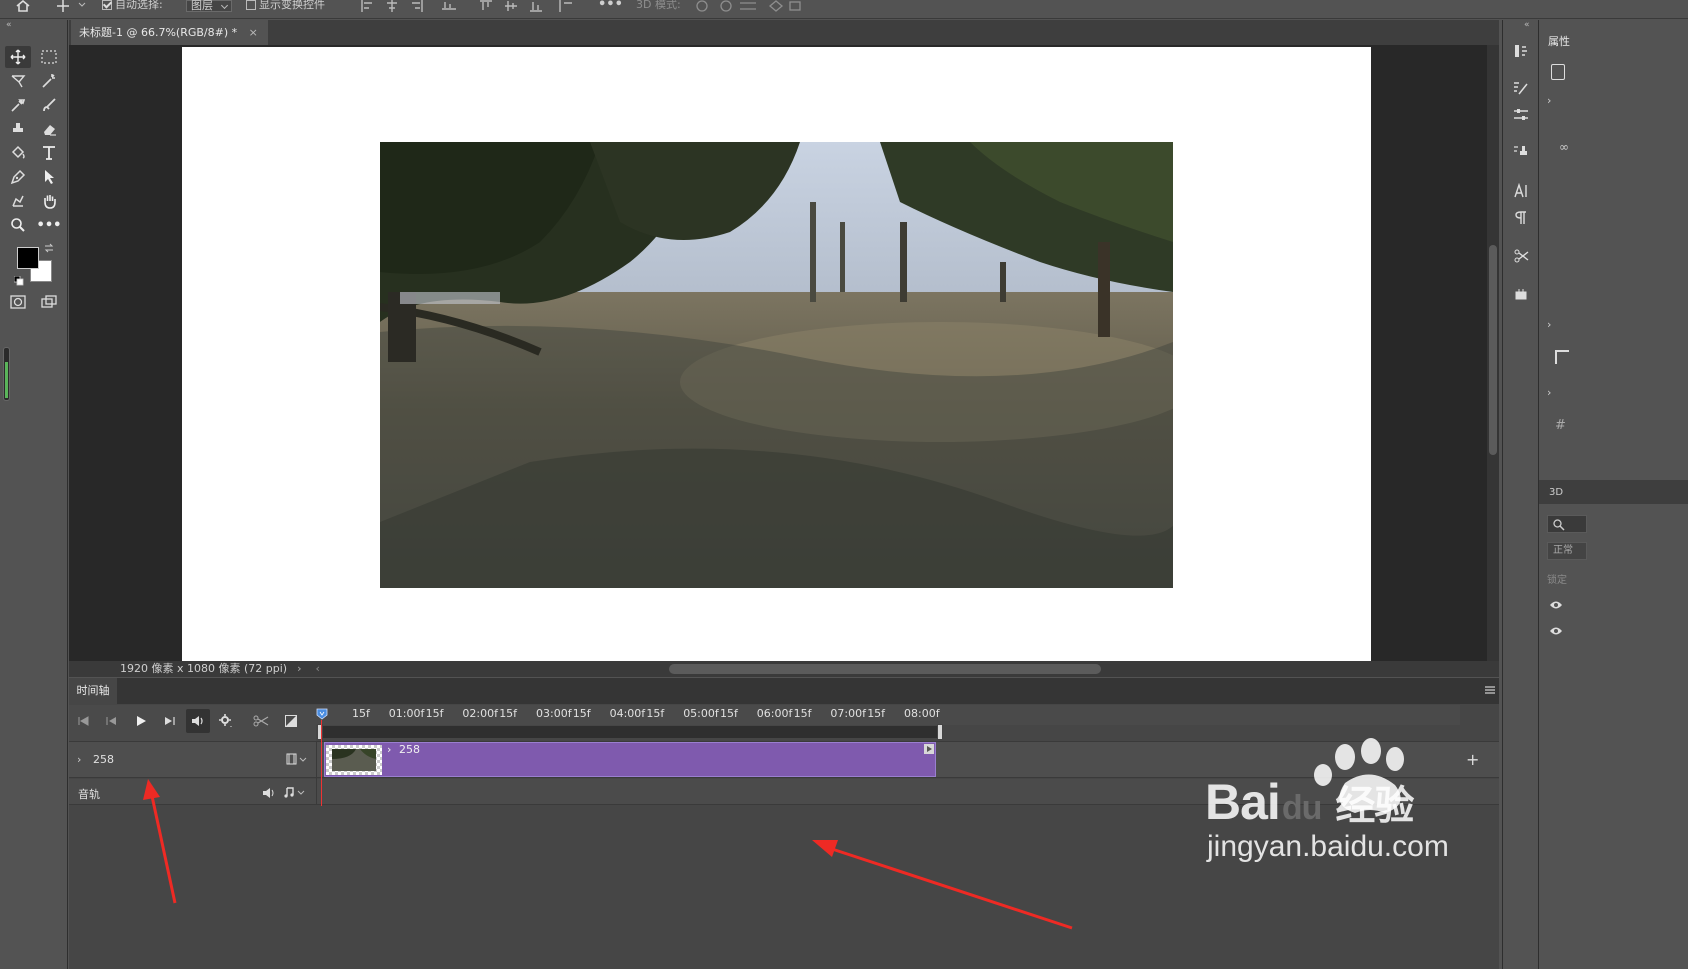 Image resolution: width=1688 pixels, height=969 pixels. What do you see at coordinates (322, 714) in the screenshot?
I see `playhead-handle` at bounding box center [322, 714].